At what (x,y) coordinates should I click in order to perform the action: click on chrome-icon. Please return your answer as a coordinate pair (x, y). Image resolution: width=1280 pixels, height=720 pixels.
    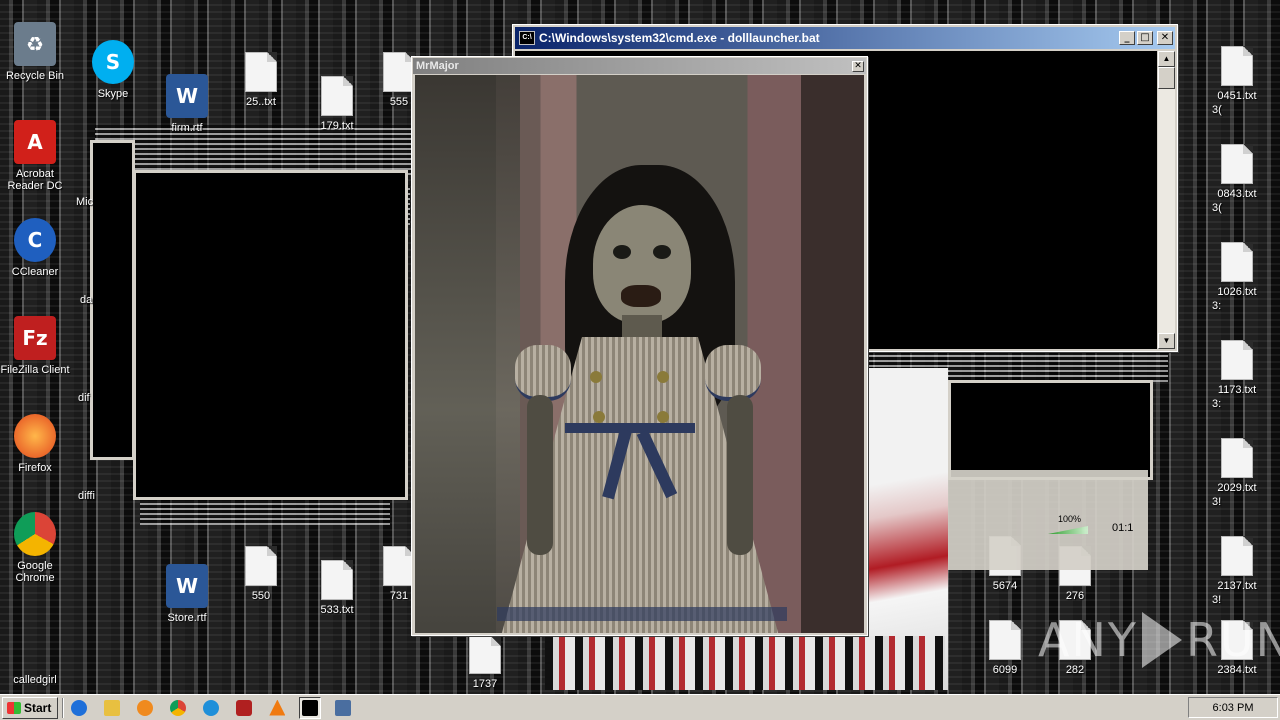
    Looking at the image, I should click on (178, 707).